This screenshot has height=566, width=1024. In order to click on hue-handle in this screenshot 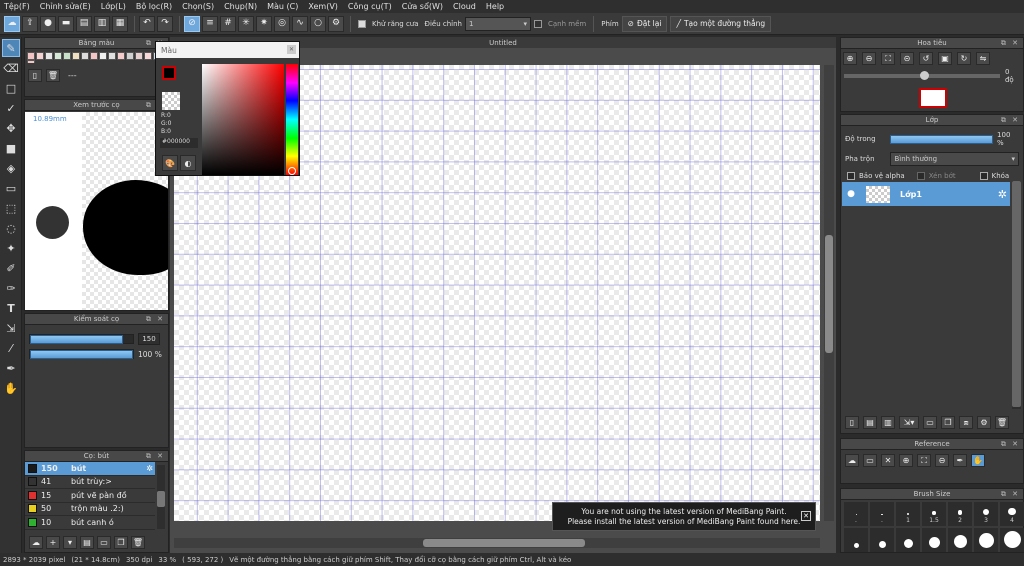, I will do `click(292, 171)`.